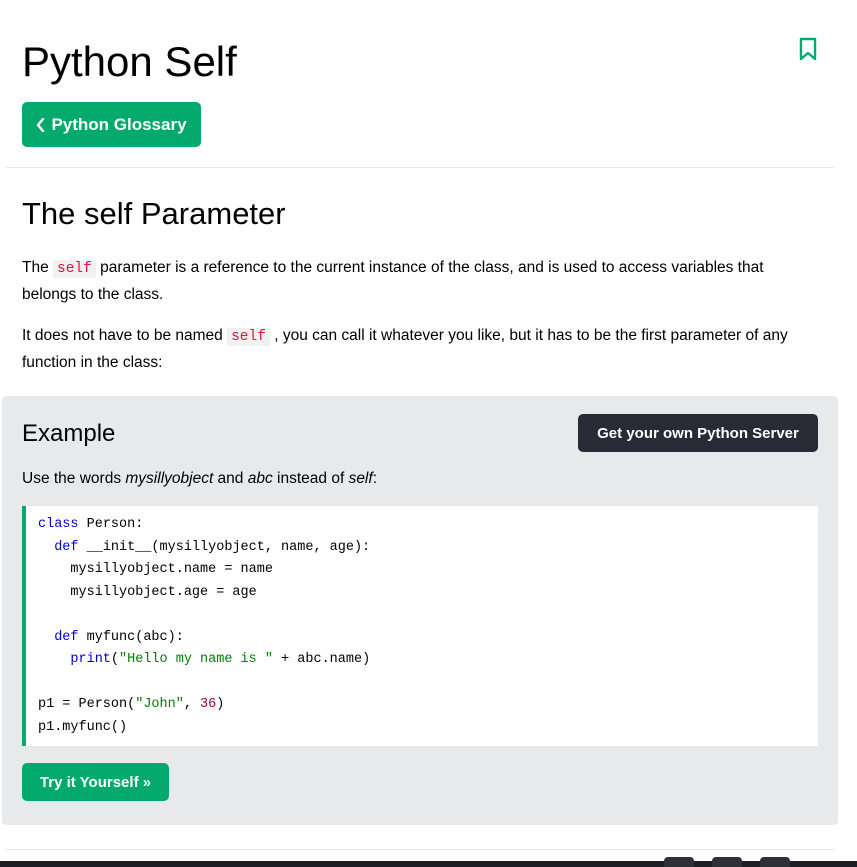  Describe the element at coordinates (119, 637) in the screenshot. I see `code-line: def myfunc(abc):` at that location.